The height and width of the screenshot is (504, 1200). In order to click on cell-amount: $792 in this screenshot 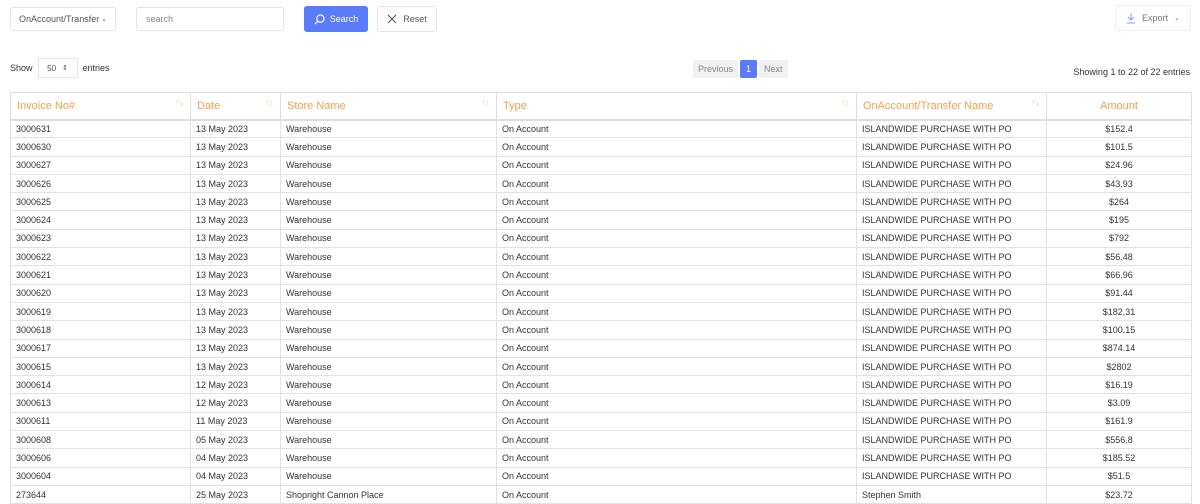, I will do `click(1119, 238)`.